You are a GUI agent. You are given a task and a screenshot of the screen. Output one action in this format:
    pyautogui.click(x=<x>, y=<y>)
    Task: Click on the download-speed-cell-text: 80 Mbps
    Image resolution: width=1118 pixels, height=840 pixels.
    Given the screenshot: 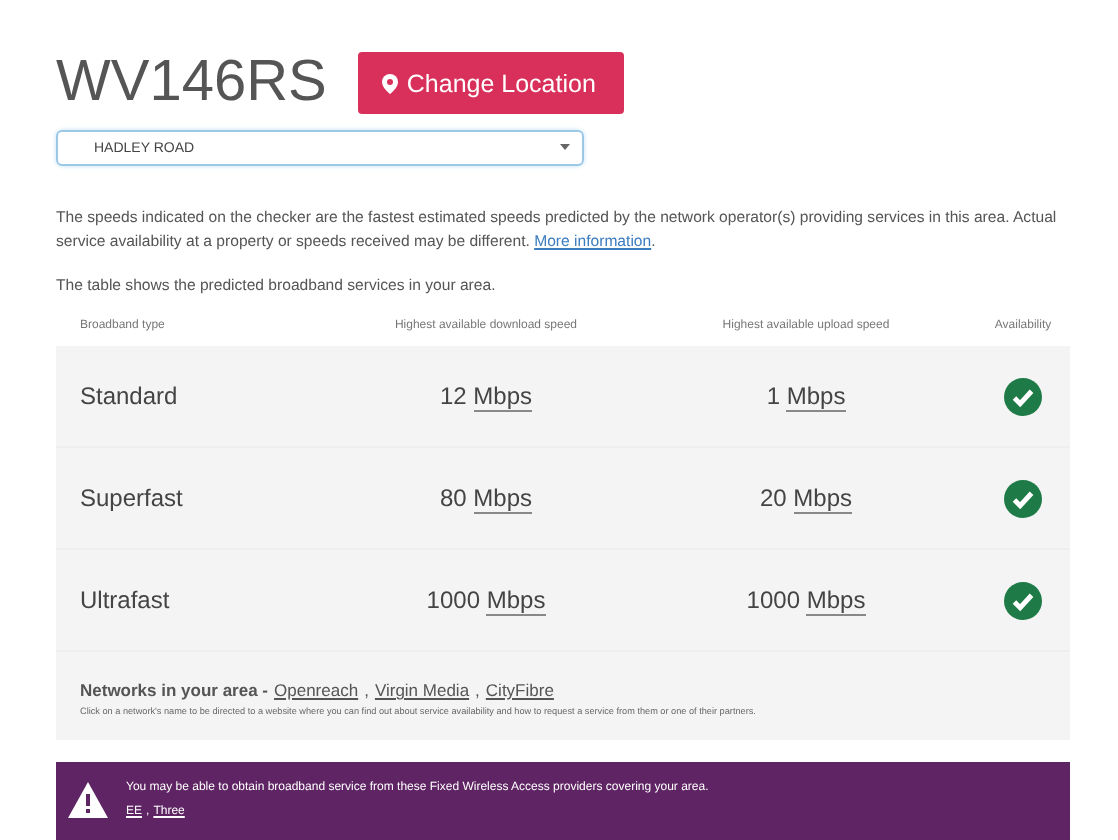 What is the action you would take?
    pyautogui.click(x=486, y=498)
    